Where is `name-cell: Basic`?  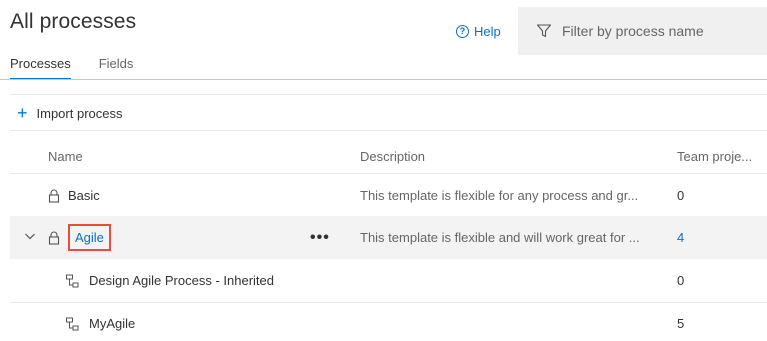 name-cell: Basic is located at coordinates (74, 195).